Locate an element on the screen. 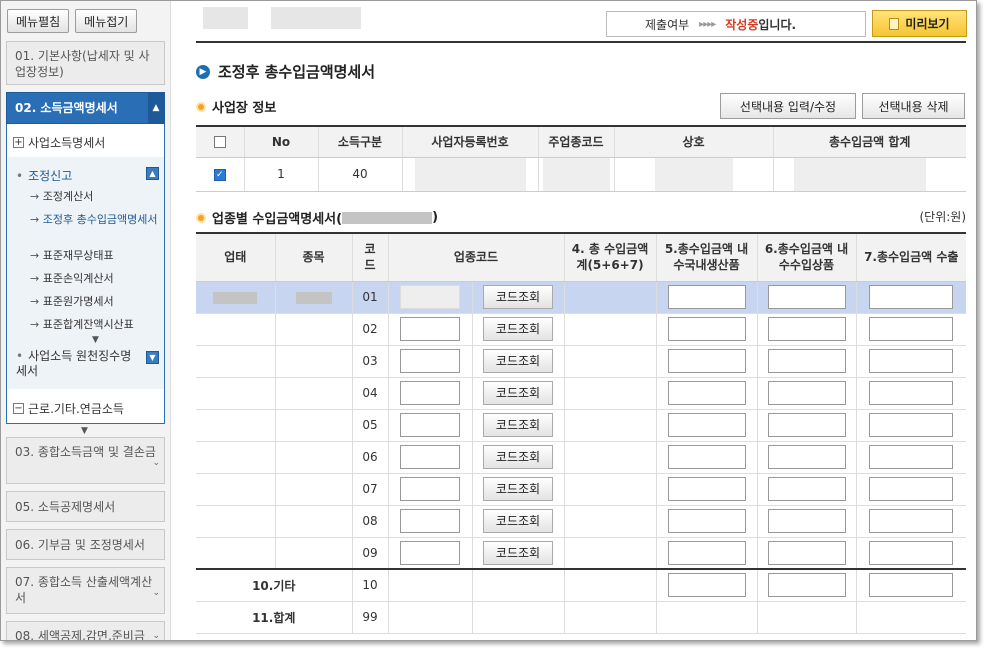 The width and height of the screenshot is (984, 649). table-row: ✓ 1 40 is located at coordinates (581, 174).